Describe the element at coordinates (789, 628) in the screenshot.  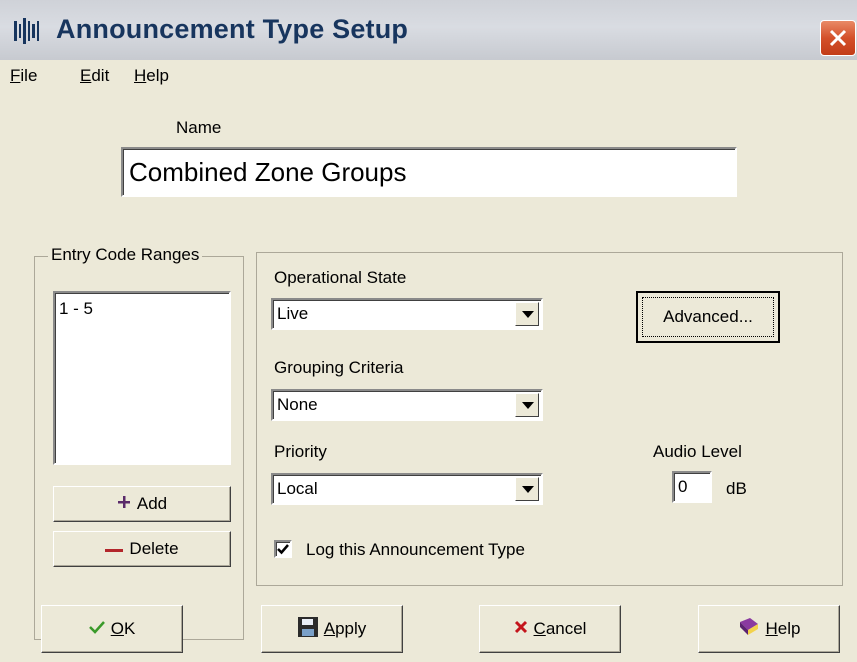
I see `help-rest: elp` at that location.